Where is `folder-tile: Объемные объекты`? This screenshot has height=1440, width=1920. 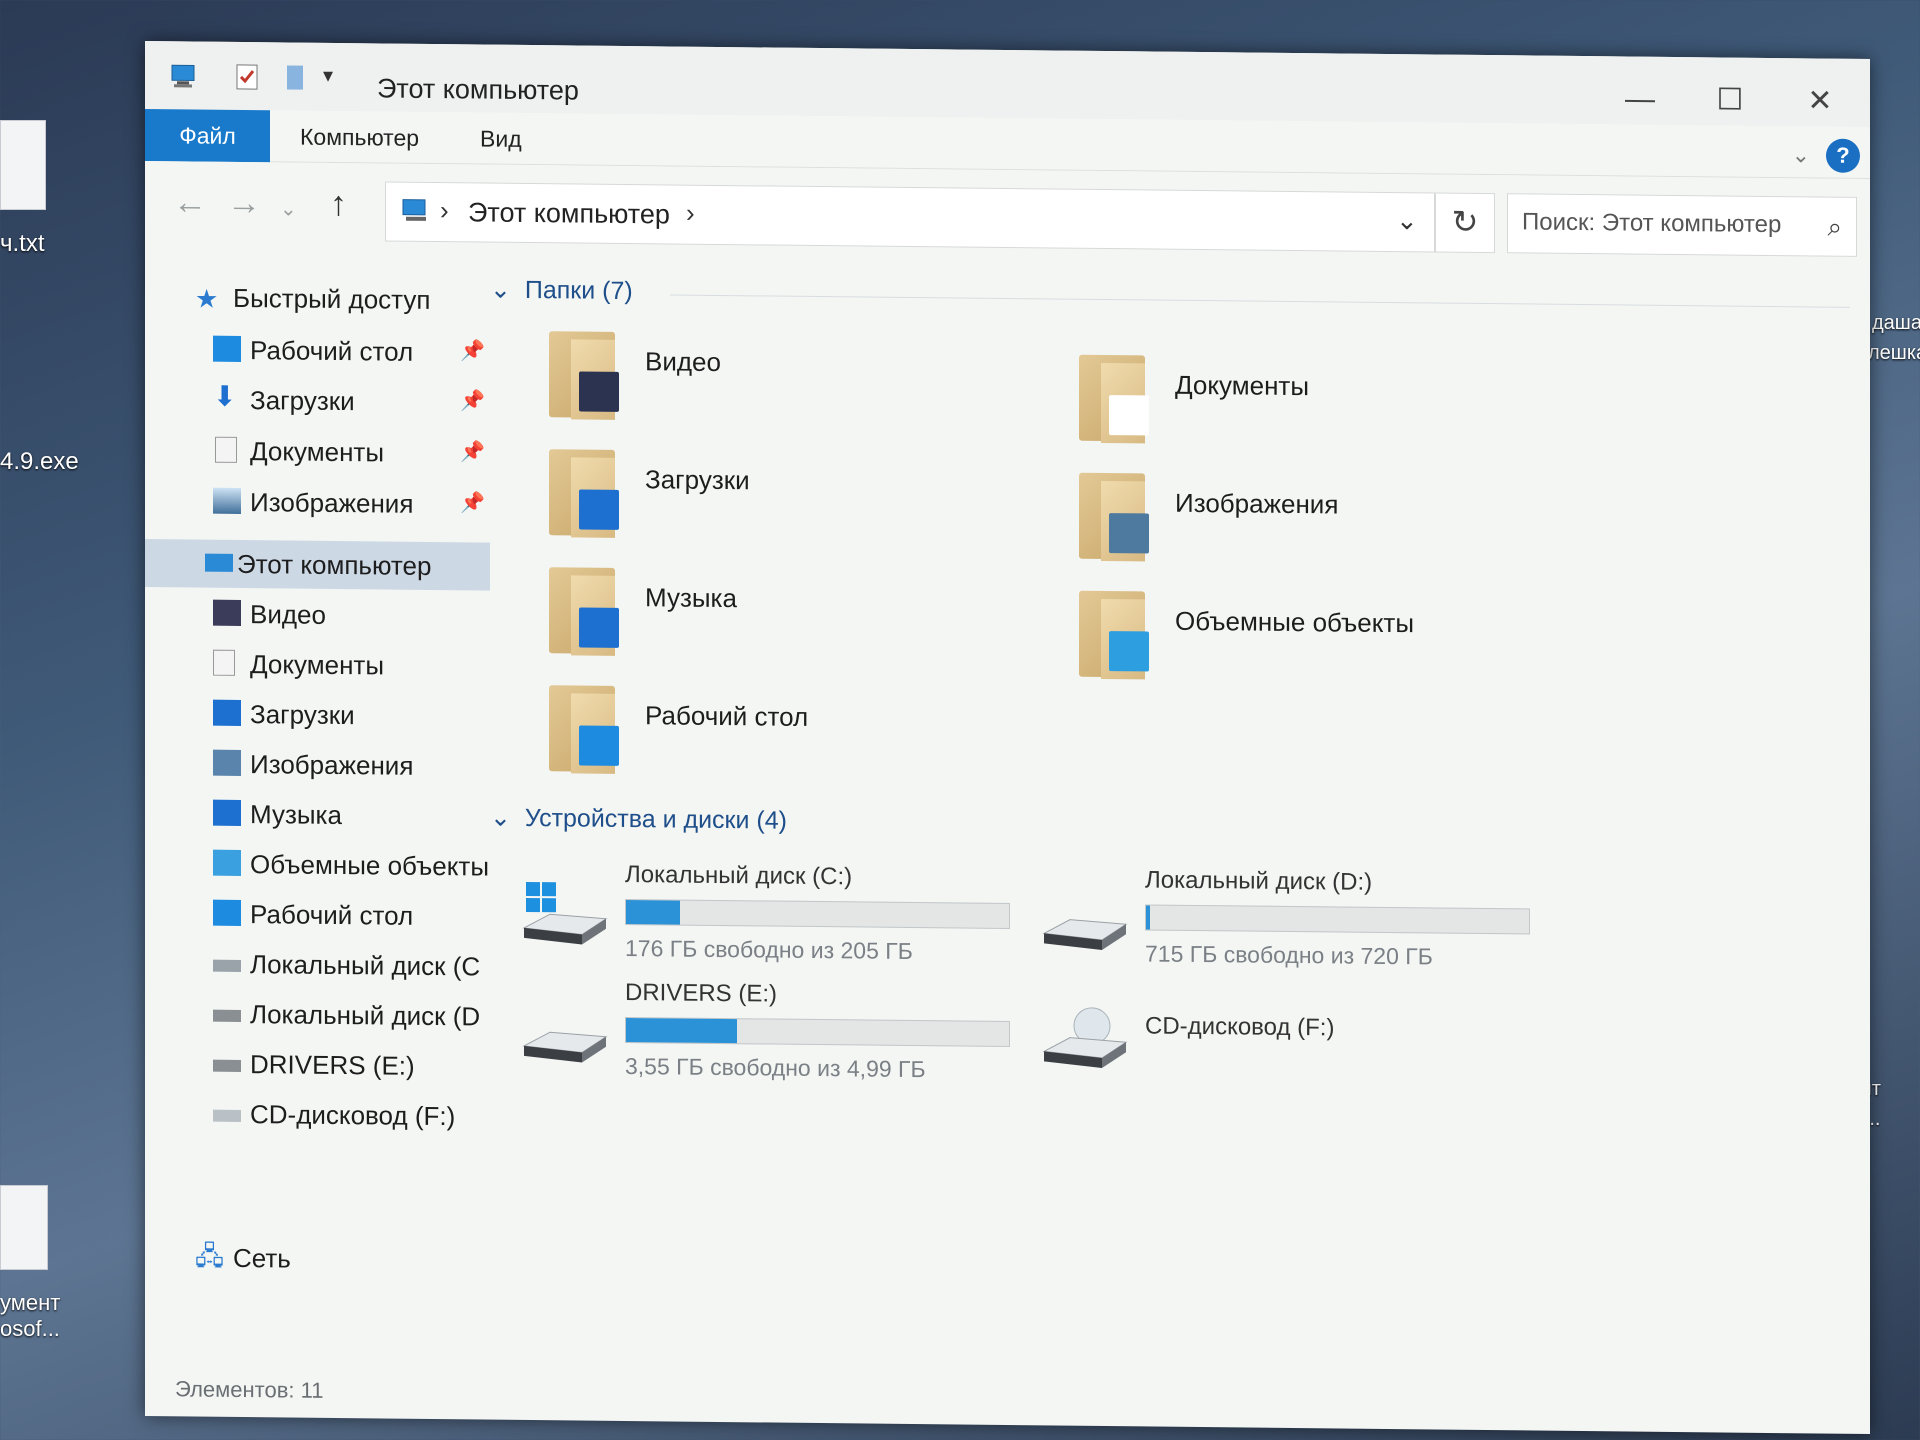 folder-tile: Объемные объекты is located at coordinates (1335, 642).